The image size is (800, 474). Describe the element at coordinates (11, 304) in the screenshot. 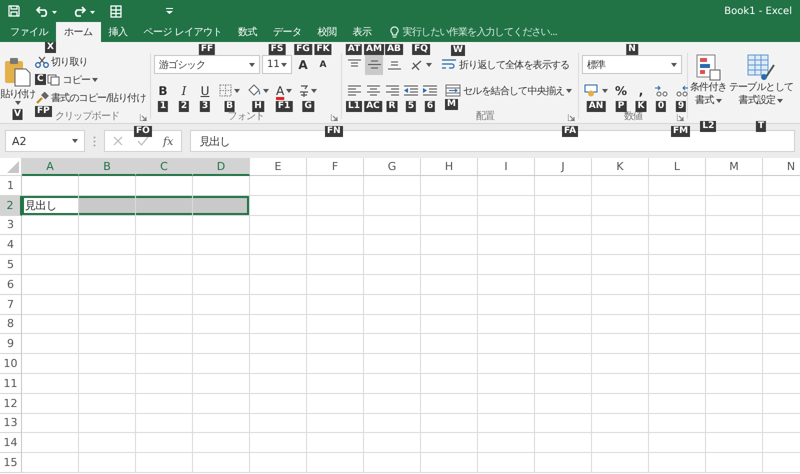

I see `row-header: 7` at that location.